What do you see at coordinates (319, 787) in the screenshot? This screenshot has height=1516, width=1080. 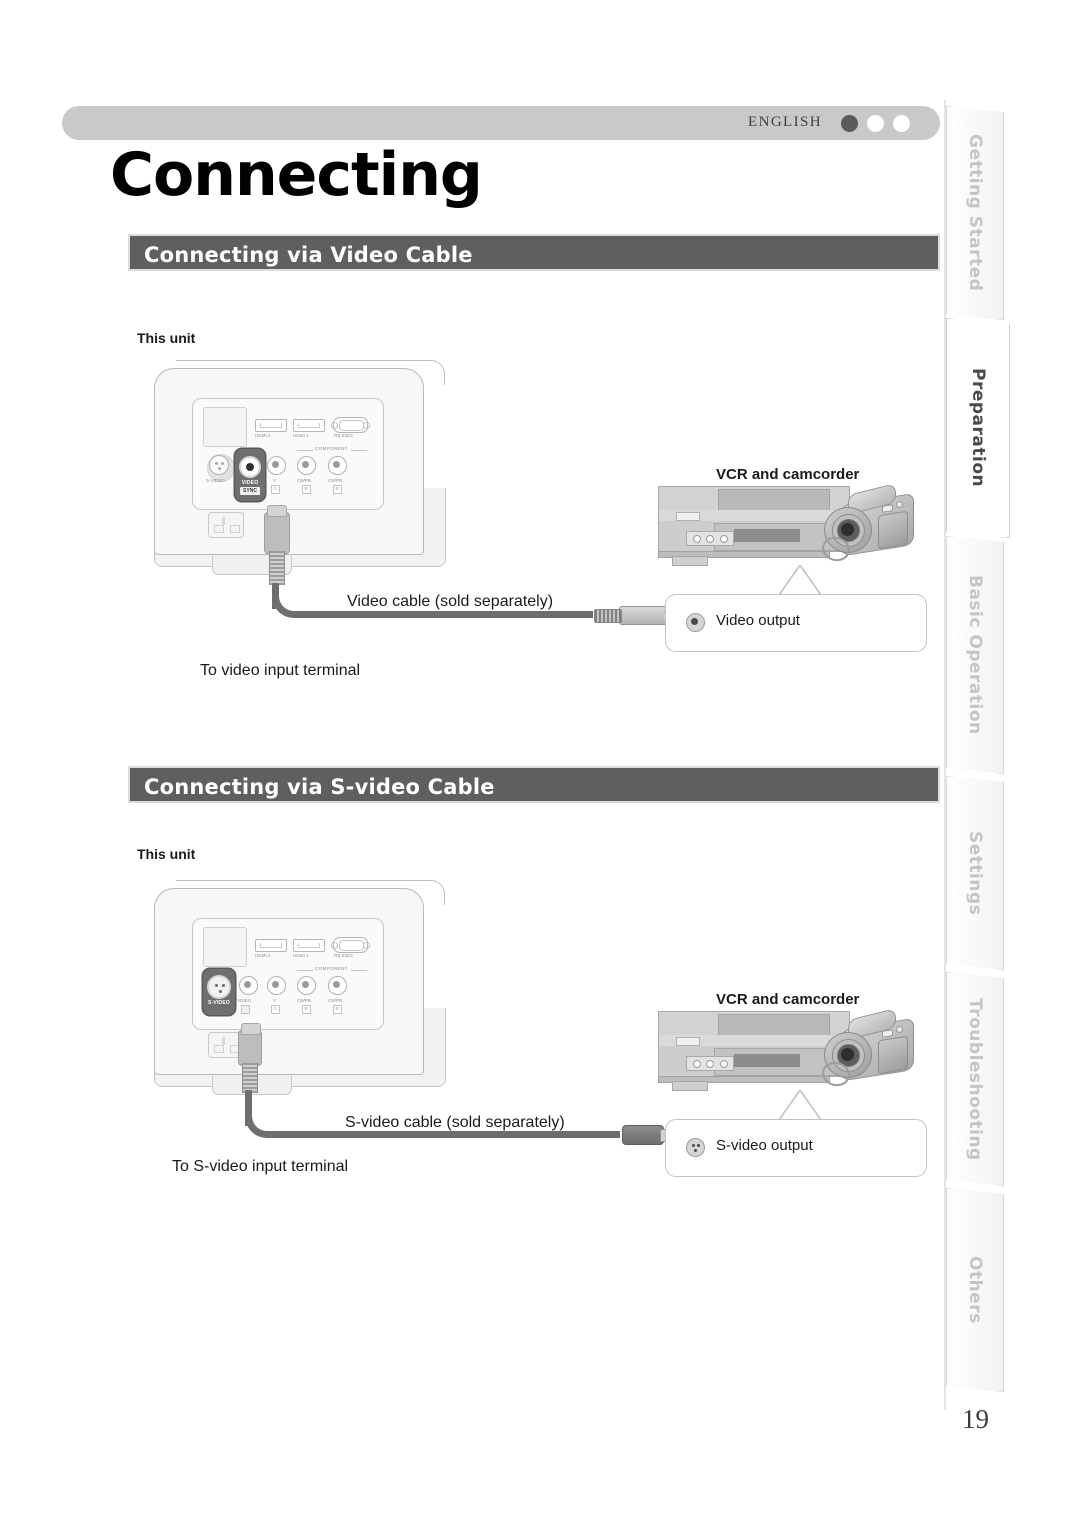 I see `section-heading-svideo-cable-label: Connecting via S-video Cable` at bounding box center [319, 787].